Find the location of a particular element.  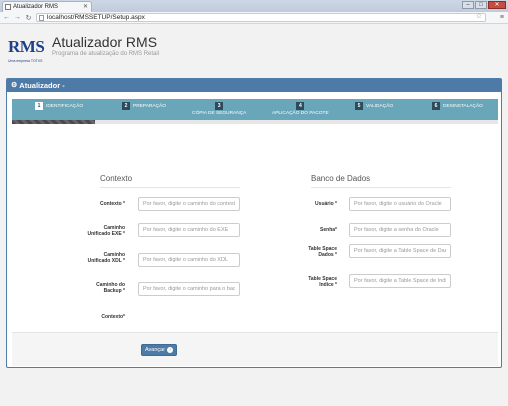

cogs-icon: ⚙ is located at coordinates (14, 85).